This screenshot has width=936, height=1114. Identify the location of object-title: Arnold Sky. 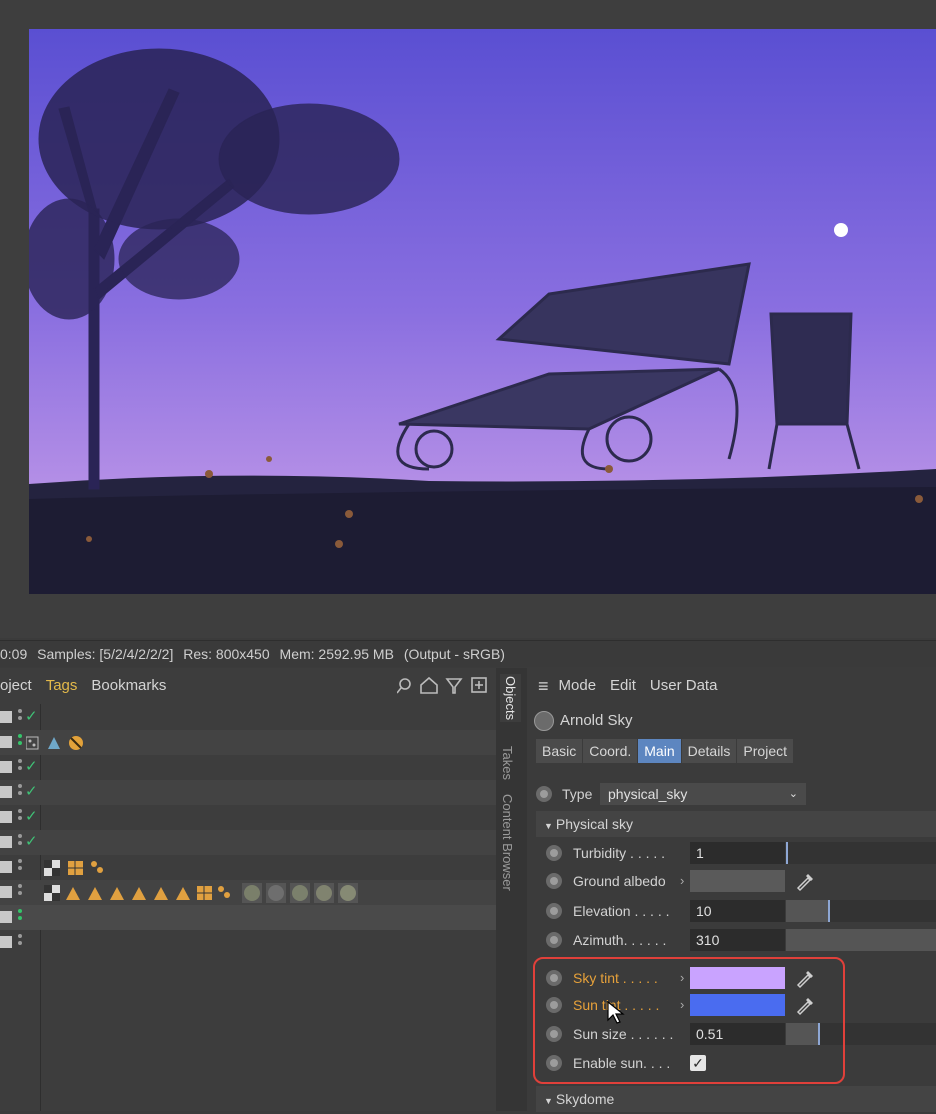
(583, 721).